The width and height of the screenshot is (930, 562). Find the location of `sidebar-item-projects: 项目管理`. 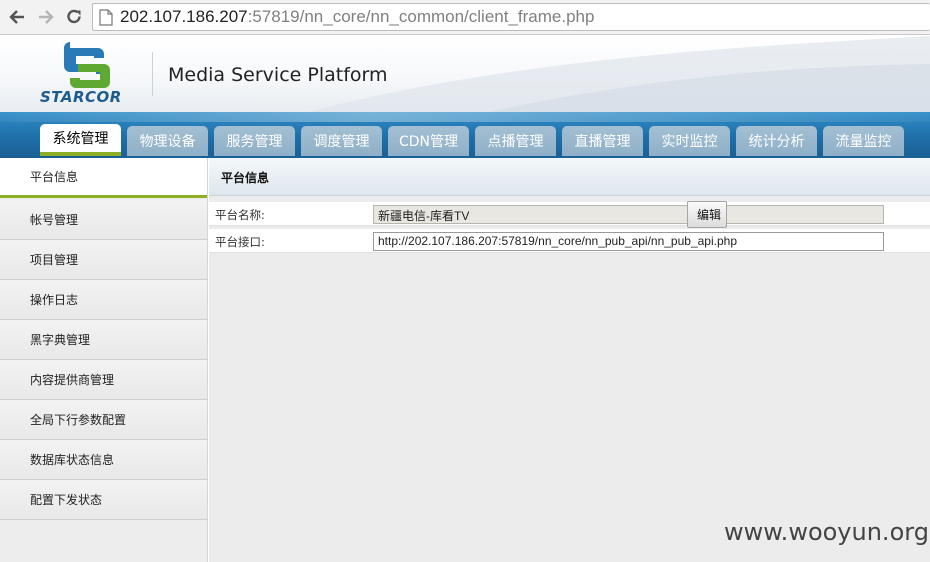

sidebar-item-projects: 项目管理 is located at coordinates (103, 260).